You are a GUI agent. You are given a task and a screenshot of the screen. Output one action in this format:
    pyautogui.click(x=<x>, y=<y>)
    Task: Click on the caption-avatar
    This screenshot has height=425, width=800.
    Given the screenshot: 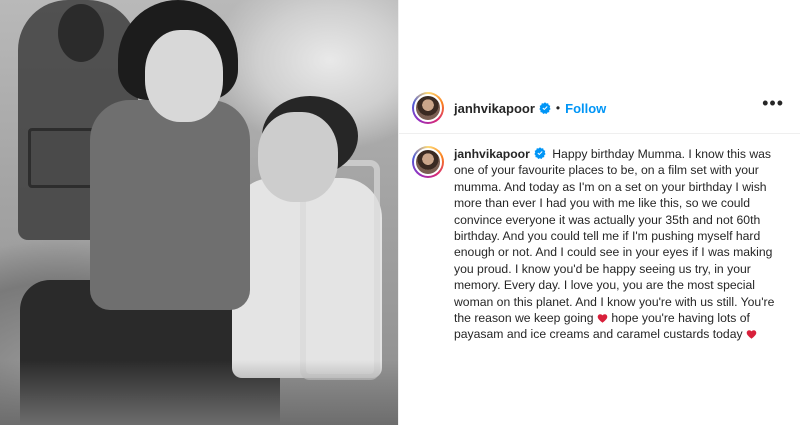 What is the action you would take?
    pyautogui.click(x=428, y=162)
    